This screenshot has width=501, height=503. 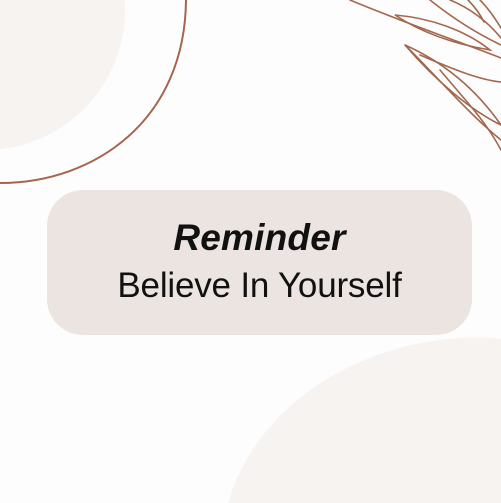 What do you see at coordinates (259, 285) in the screenshot?
I see `reminder-message: Believe In Yourself` at bounding box center [259, 285].